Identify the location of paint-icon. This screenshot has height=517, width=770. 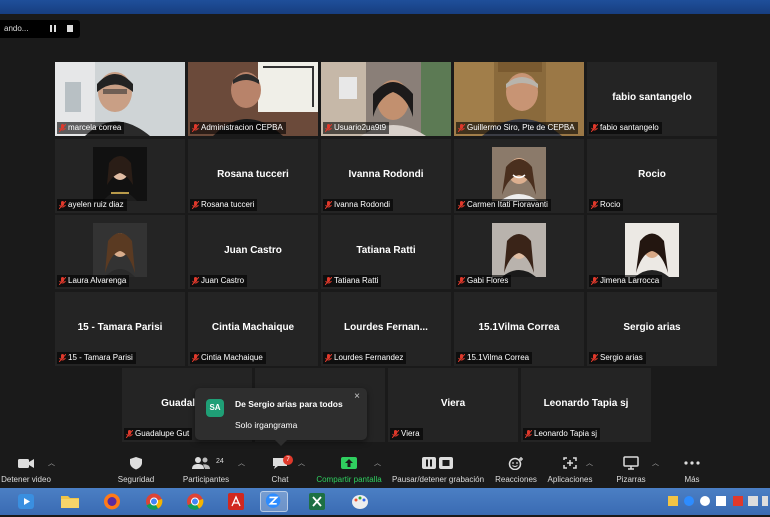
(360, 501).